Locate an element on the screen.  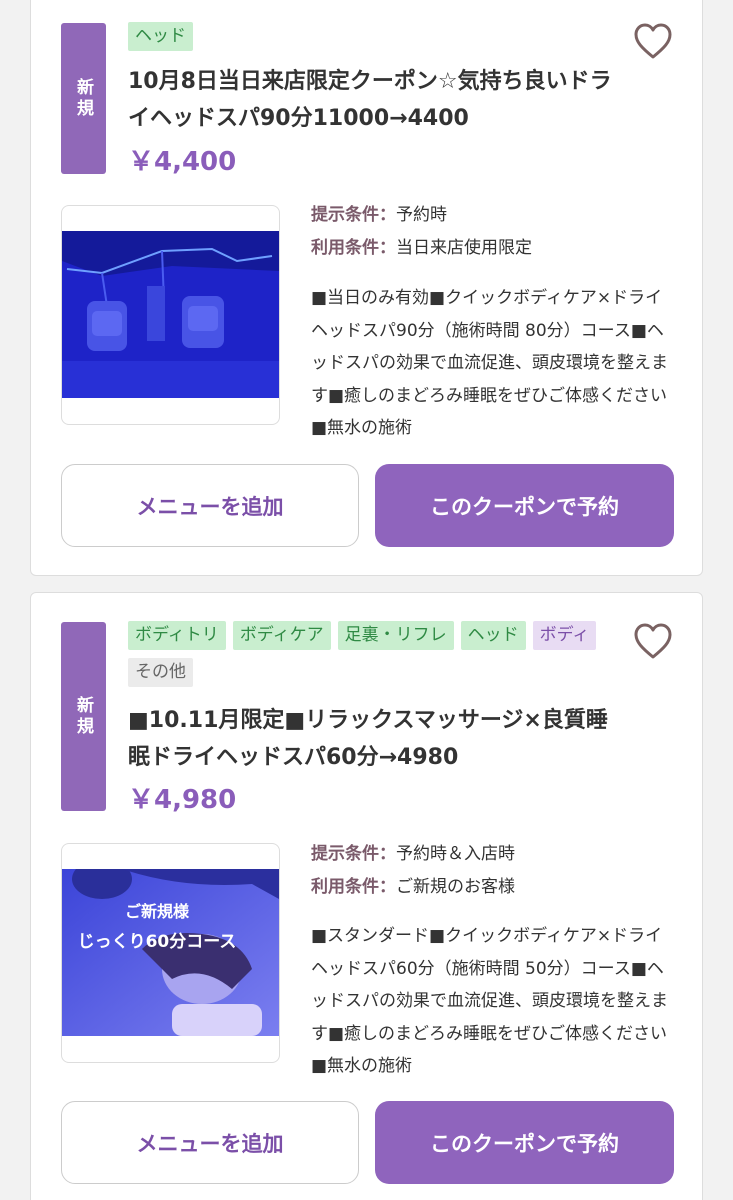
coupon-tags: ヘッド is located at coordinates (368, 36).